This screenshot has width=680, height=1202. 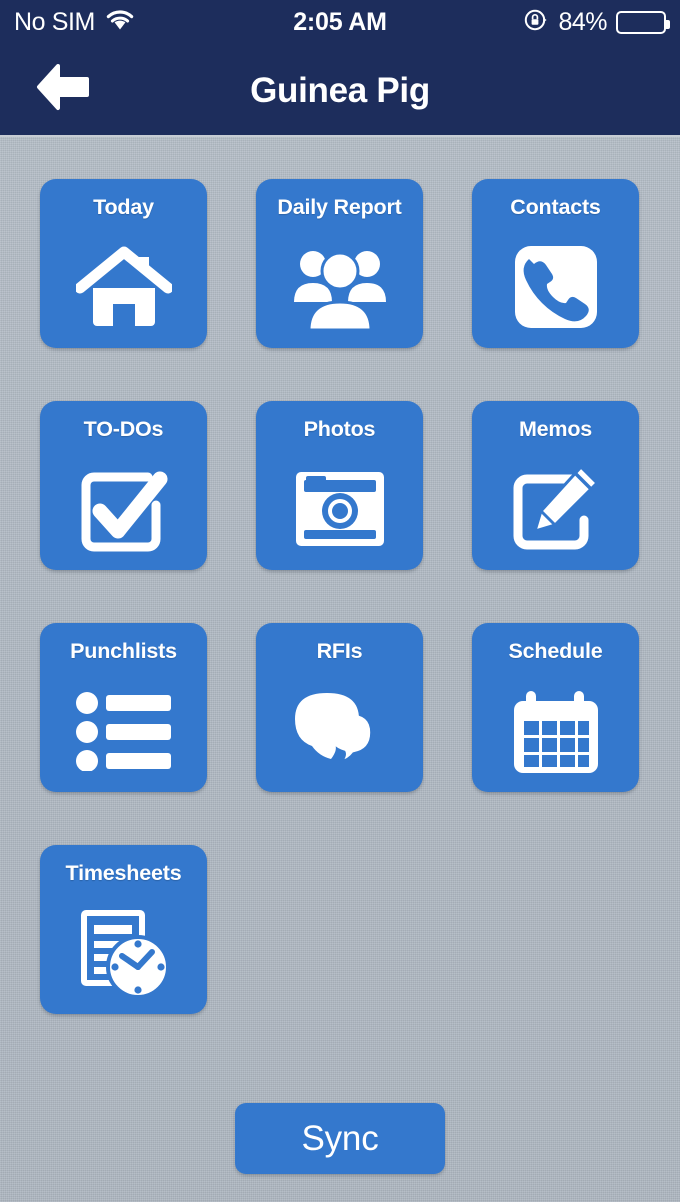 I want to click on tile-label: TO-DOs, so click(x=123, y=429).